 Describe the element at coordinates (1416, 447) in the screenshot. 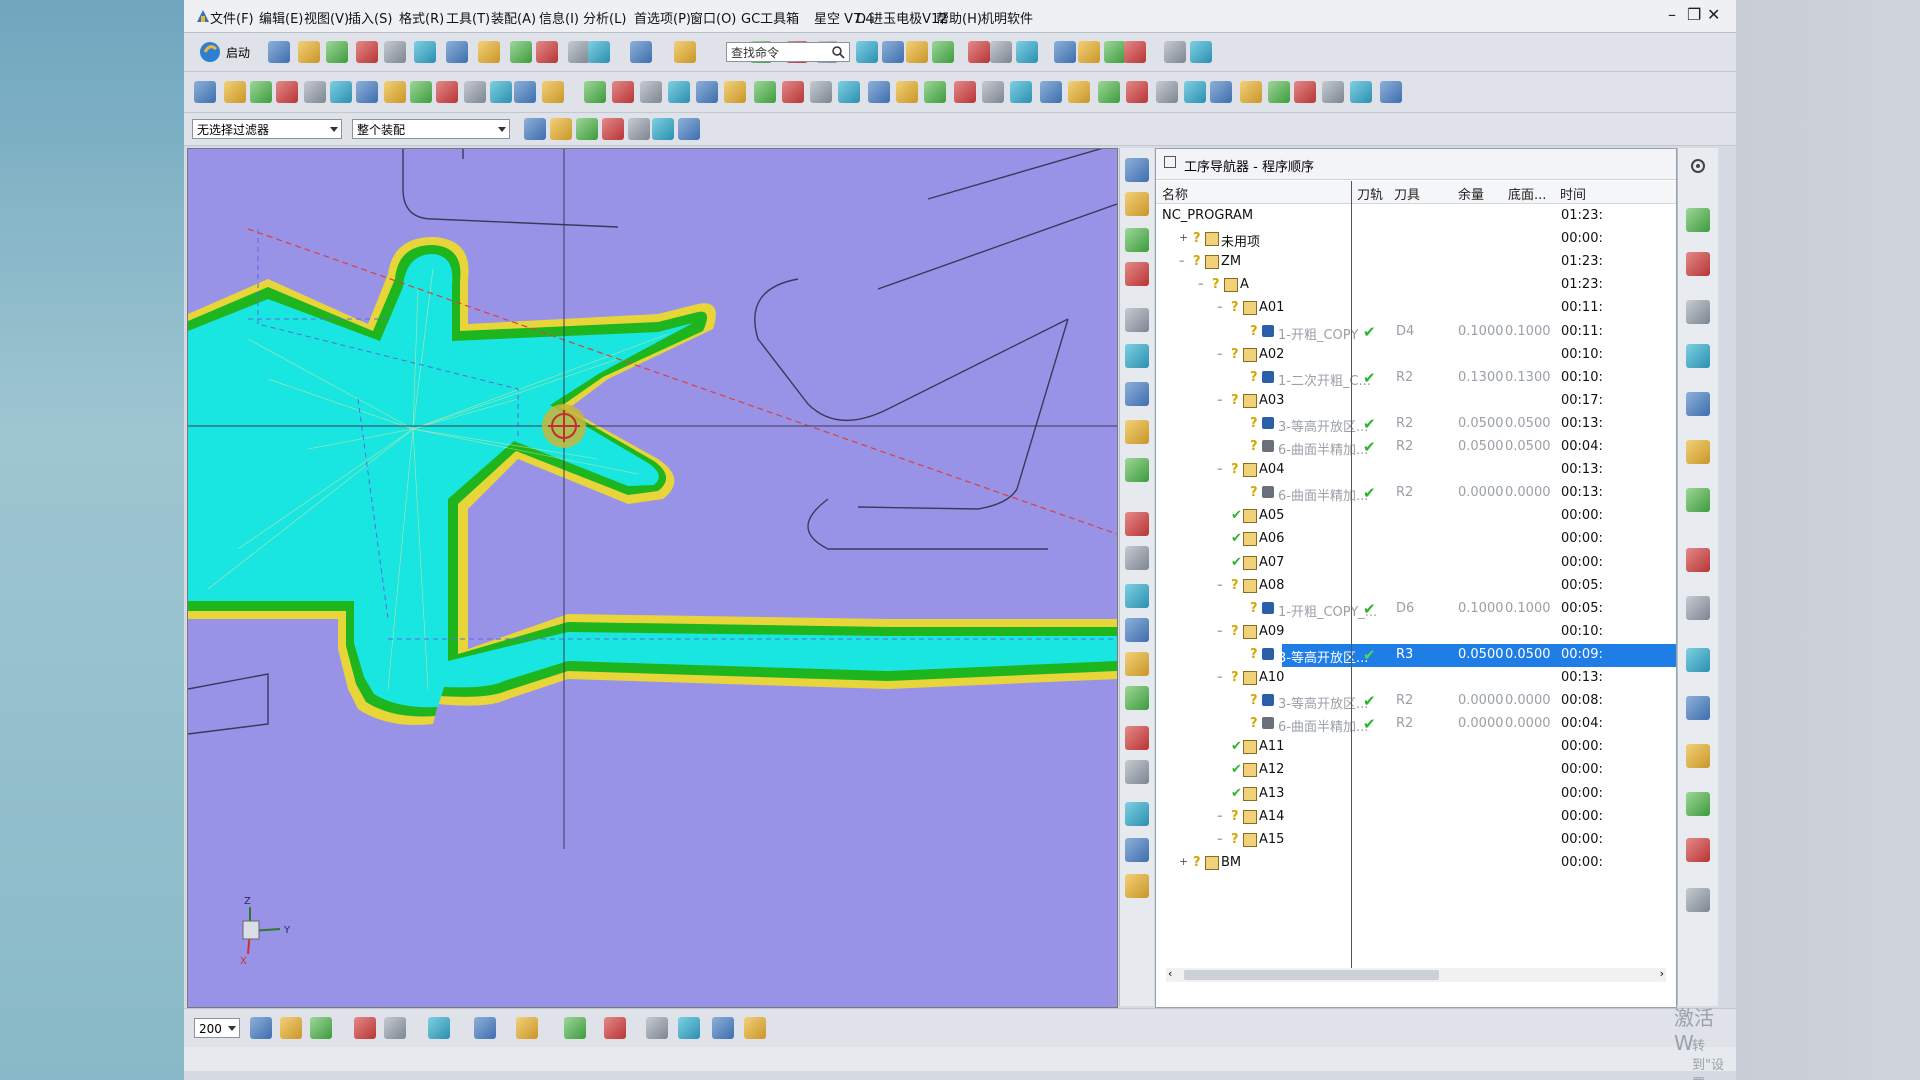

I see `tree-row: ? 6-曲面半精加... ✔ R2 0.0500 0.0500 00:04:` at that location.